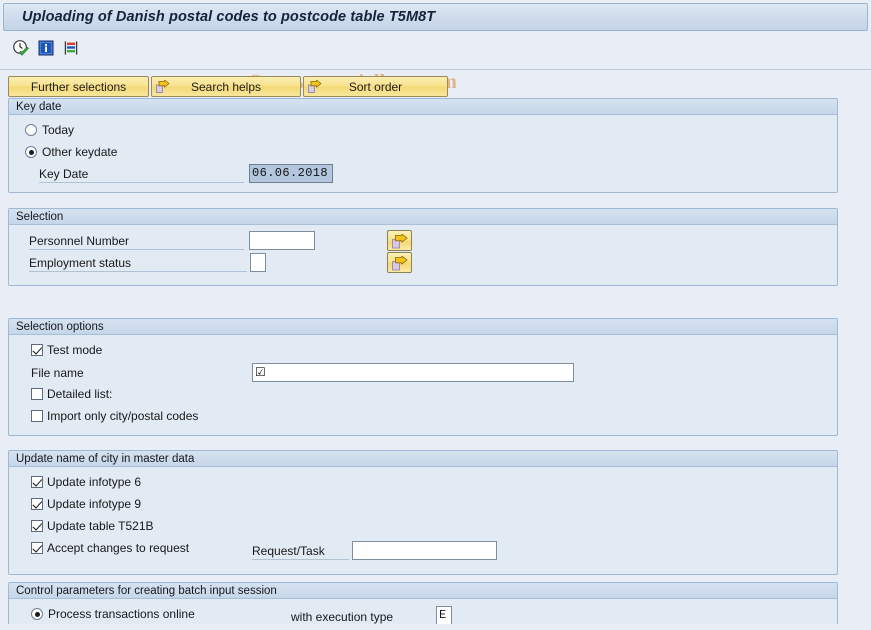  What do you see at coordinates (138, 264) in the screenshot?
I see `employment-status-label: Employment status` at bounding box center [138, 264].